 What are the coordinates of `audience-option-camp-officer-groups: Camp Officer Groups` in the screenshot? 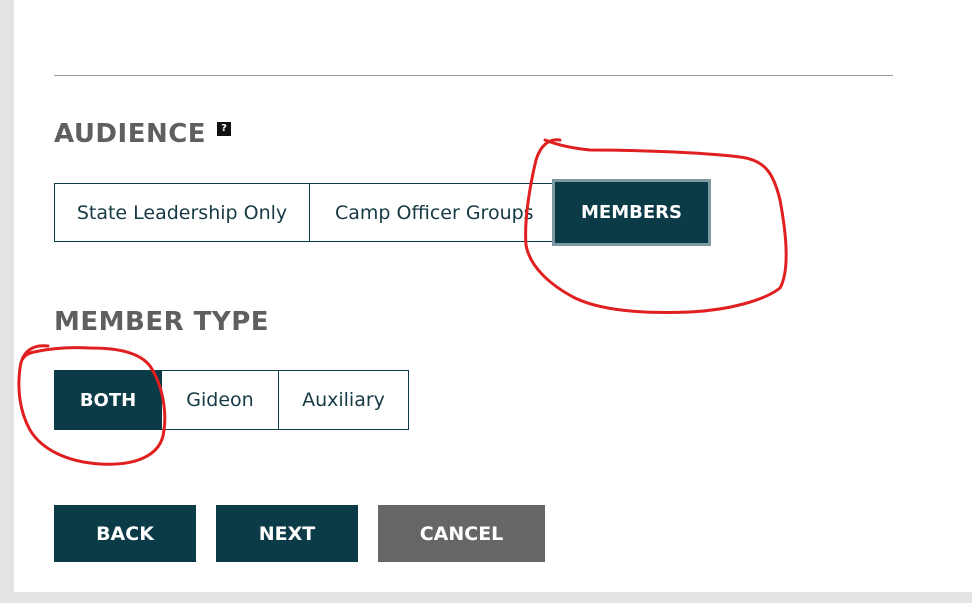 It's located at (432, 212).